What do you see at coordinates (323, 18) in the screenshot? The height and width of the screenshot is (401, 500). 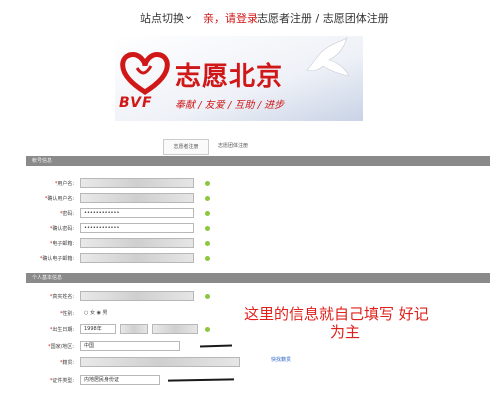 I see `register-links: 志愿者注册 / 志愿团体注册` at bounding box center [323, 18].